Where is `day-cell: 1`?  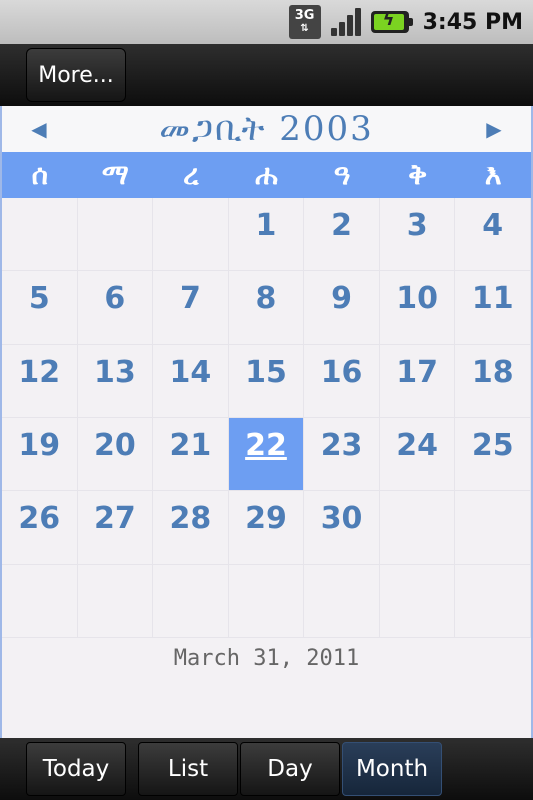 day-cell: 1 is located at coordinates (266, 235).